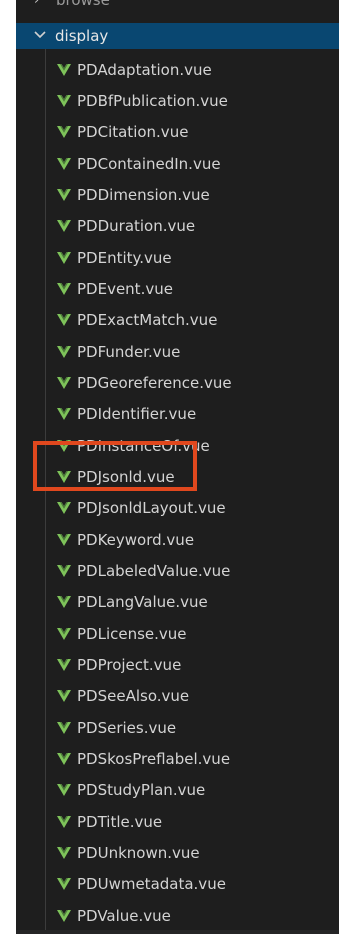 The image size is (355, 934). I want to click on file-name: PDSkosPreflabel.vue, so click(154, 758).